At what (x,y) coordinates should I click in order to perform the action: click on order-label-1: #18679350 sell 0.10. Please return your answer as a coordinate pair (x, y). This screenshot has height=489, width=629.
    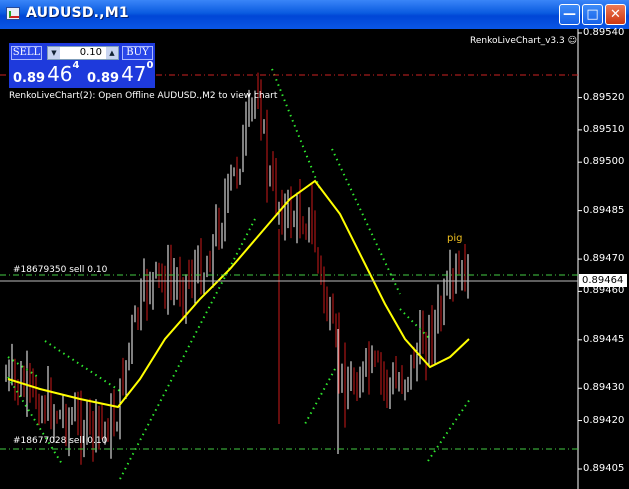
    Looking at the image, I should click on (60, 270).